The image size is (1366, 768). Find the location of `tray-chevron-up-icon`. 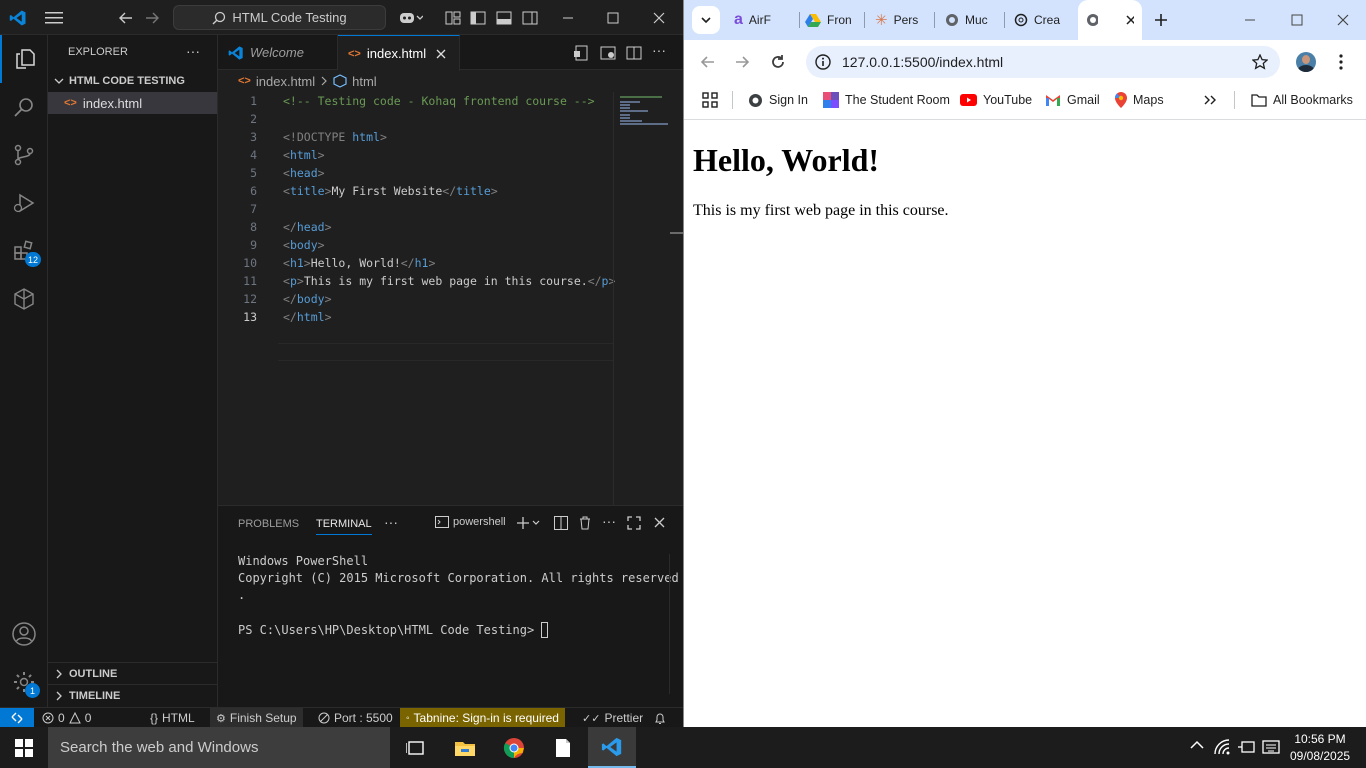

tray-chevron-up-icon is located at coordinates (1197, 745).